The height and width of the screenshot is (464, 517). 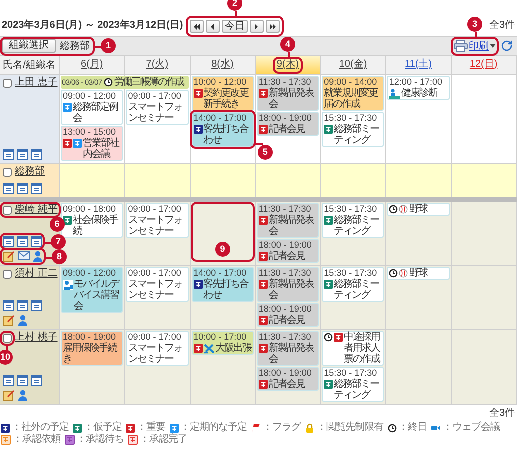 What do you see at coordinates (92, 143) in the screenshot?
I see `event-card: 13:00 - 15:00 営業部社内会議` at bounding box center [92, 143].